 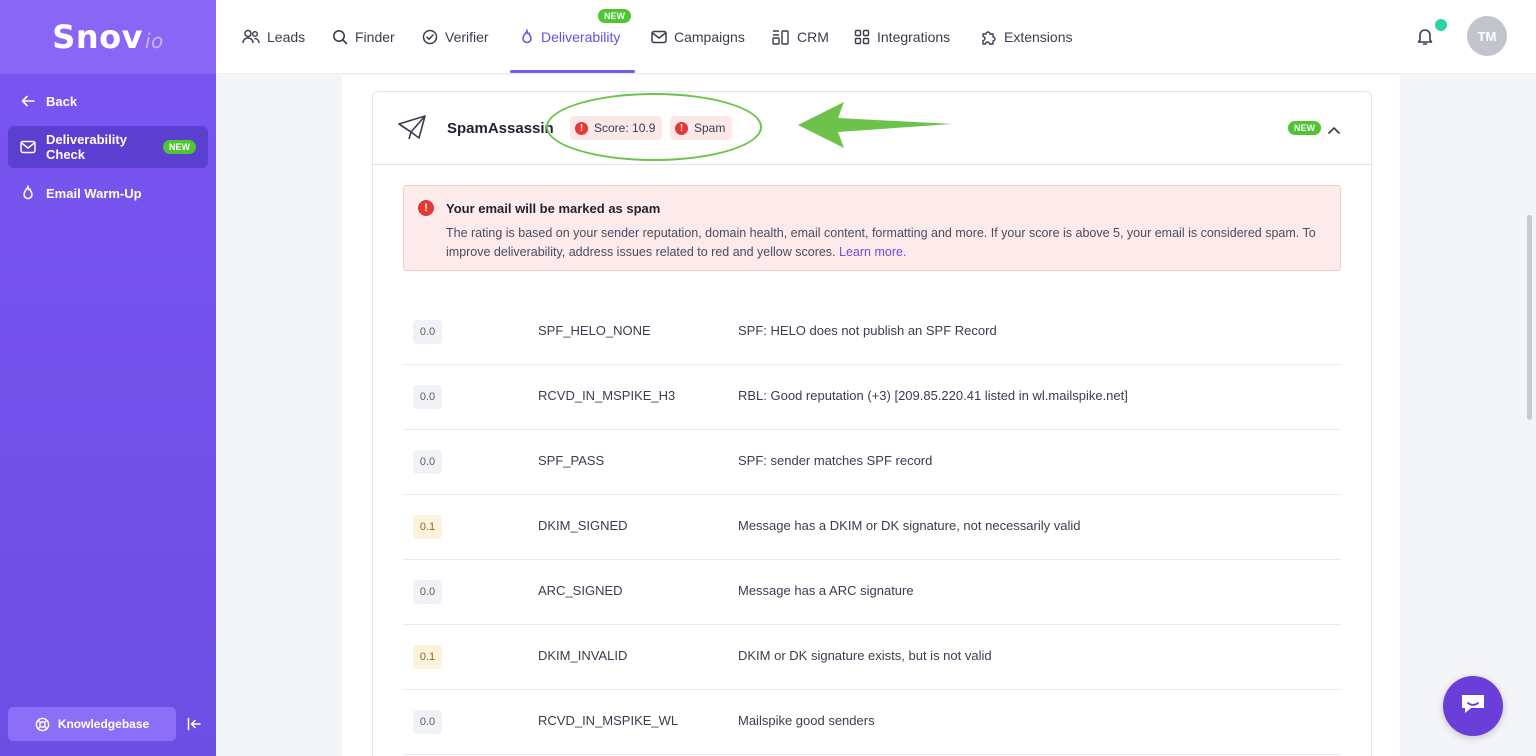 I want to click on card-title: SpamAssassin, so click(x=500, y=128).